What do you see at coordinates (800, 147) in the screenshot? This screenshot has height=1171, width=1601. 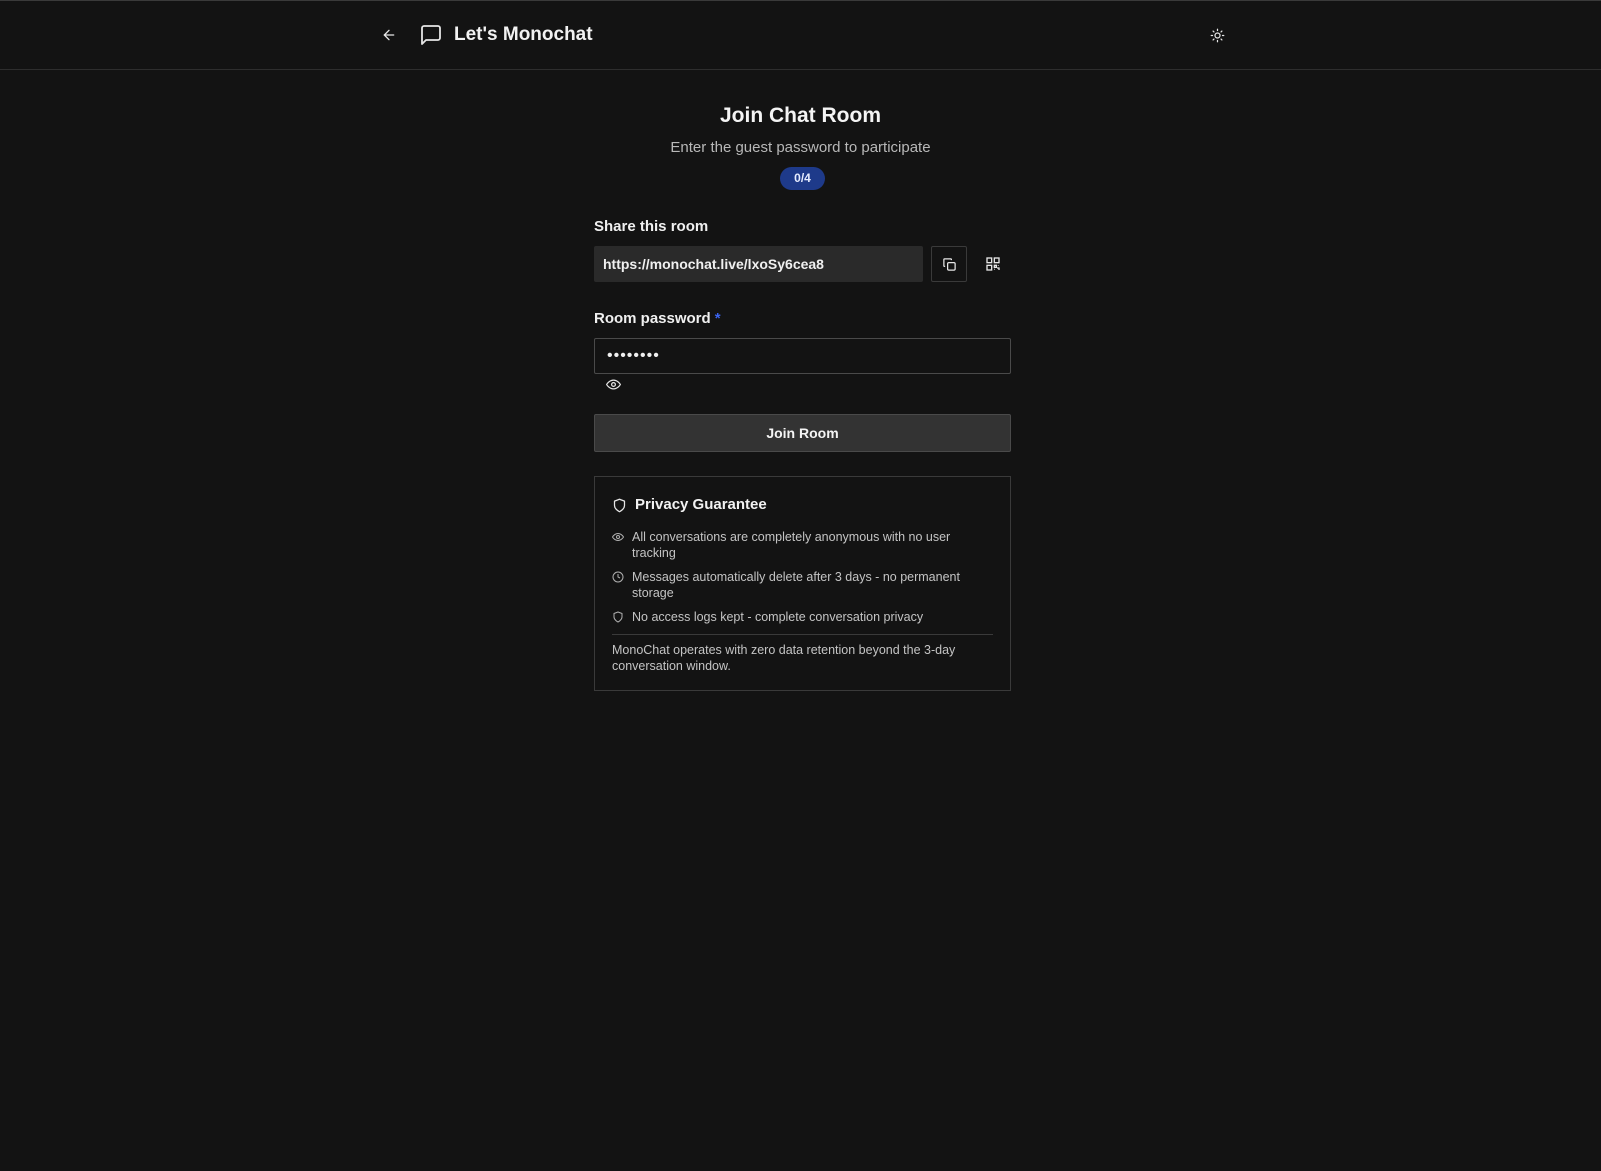 I see `page-subtitle: Enter the guest password to participate` at bounding box center [800, 147].